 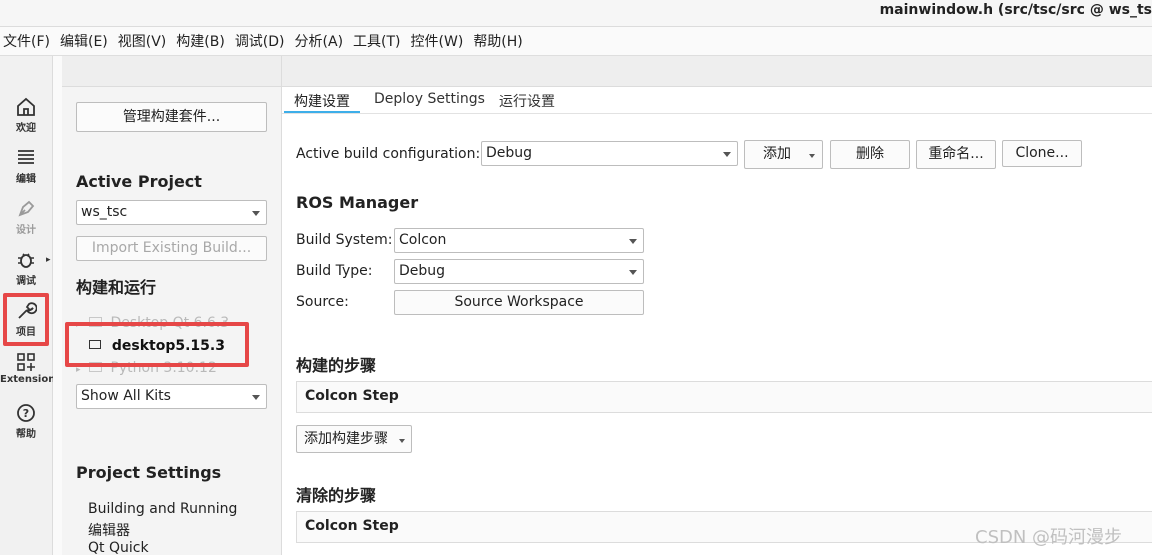 What do you see at coordinates (31, 379) in the screenshot?
I see `mode-label: Extensions` at bounding box center [31, 379].